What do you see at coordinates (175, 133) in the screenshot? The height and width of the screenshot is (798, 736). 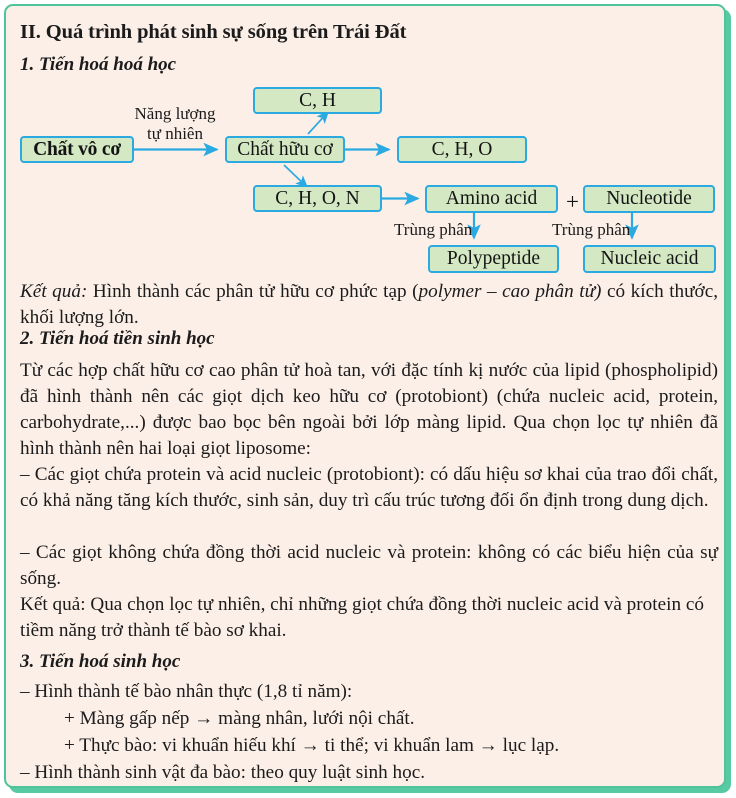 I see `label-natural-energy-line2: tự nhiên` at bounding box center [175, 133].